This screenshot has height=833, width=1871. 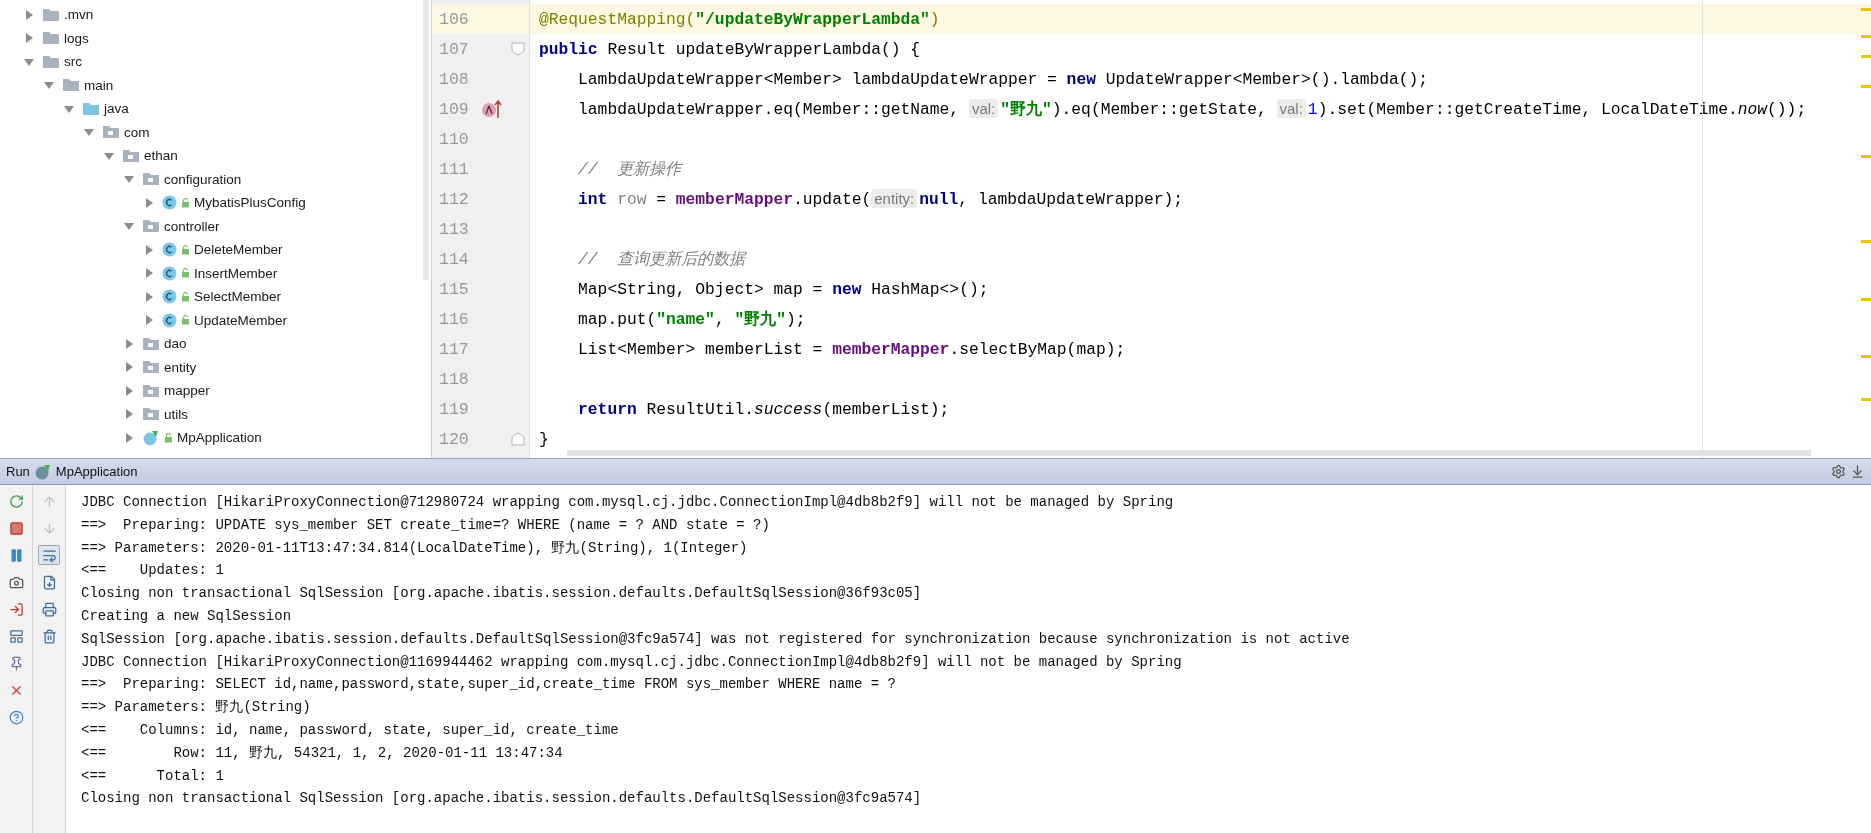 What do you see at coordinates (454, 349) in the screenshot?
I see `line-number: 117` at bounding box center [454, 349].